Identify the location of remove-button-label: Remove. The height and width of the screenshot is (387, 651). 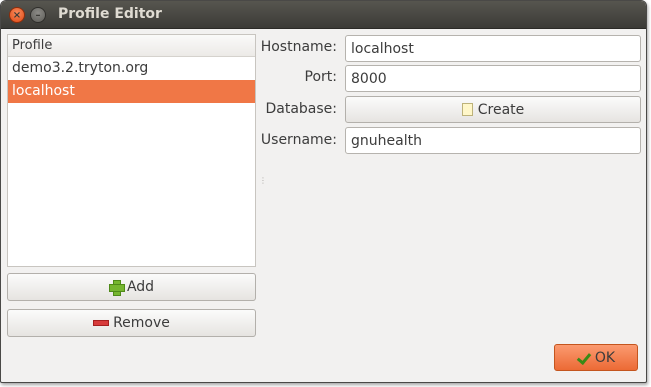
(141, 323).